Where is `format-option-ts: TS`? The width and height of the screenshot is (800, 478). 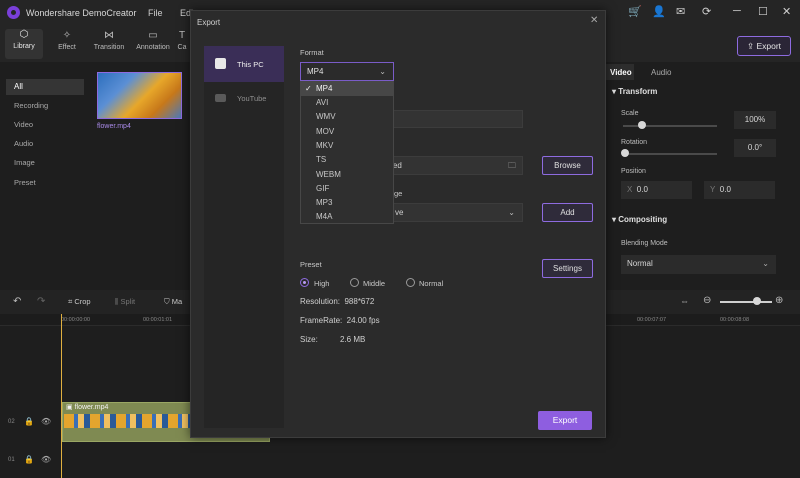
format-option-ts: TS is located at coordinates (347, 160).